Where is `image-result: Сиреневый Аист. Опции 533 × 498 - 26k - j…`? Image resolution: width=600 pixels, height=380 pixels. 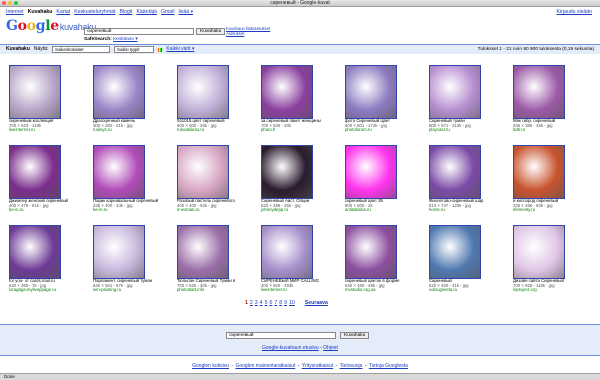
image-result: Сиреневый Аист. Опции 533 × 498 - 26k - j… is located at coordinates (300, 182).